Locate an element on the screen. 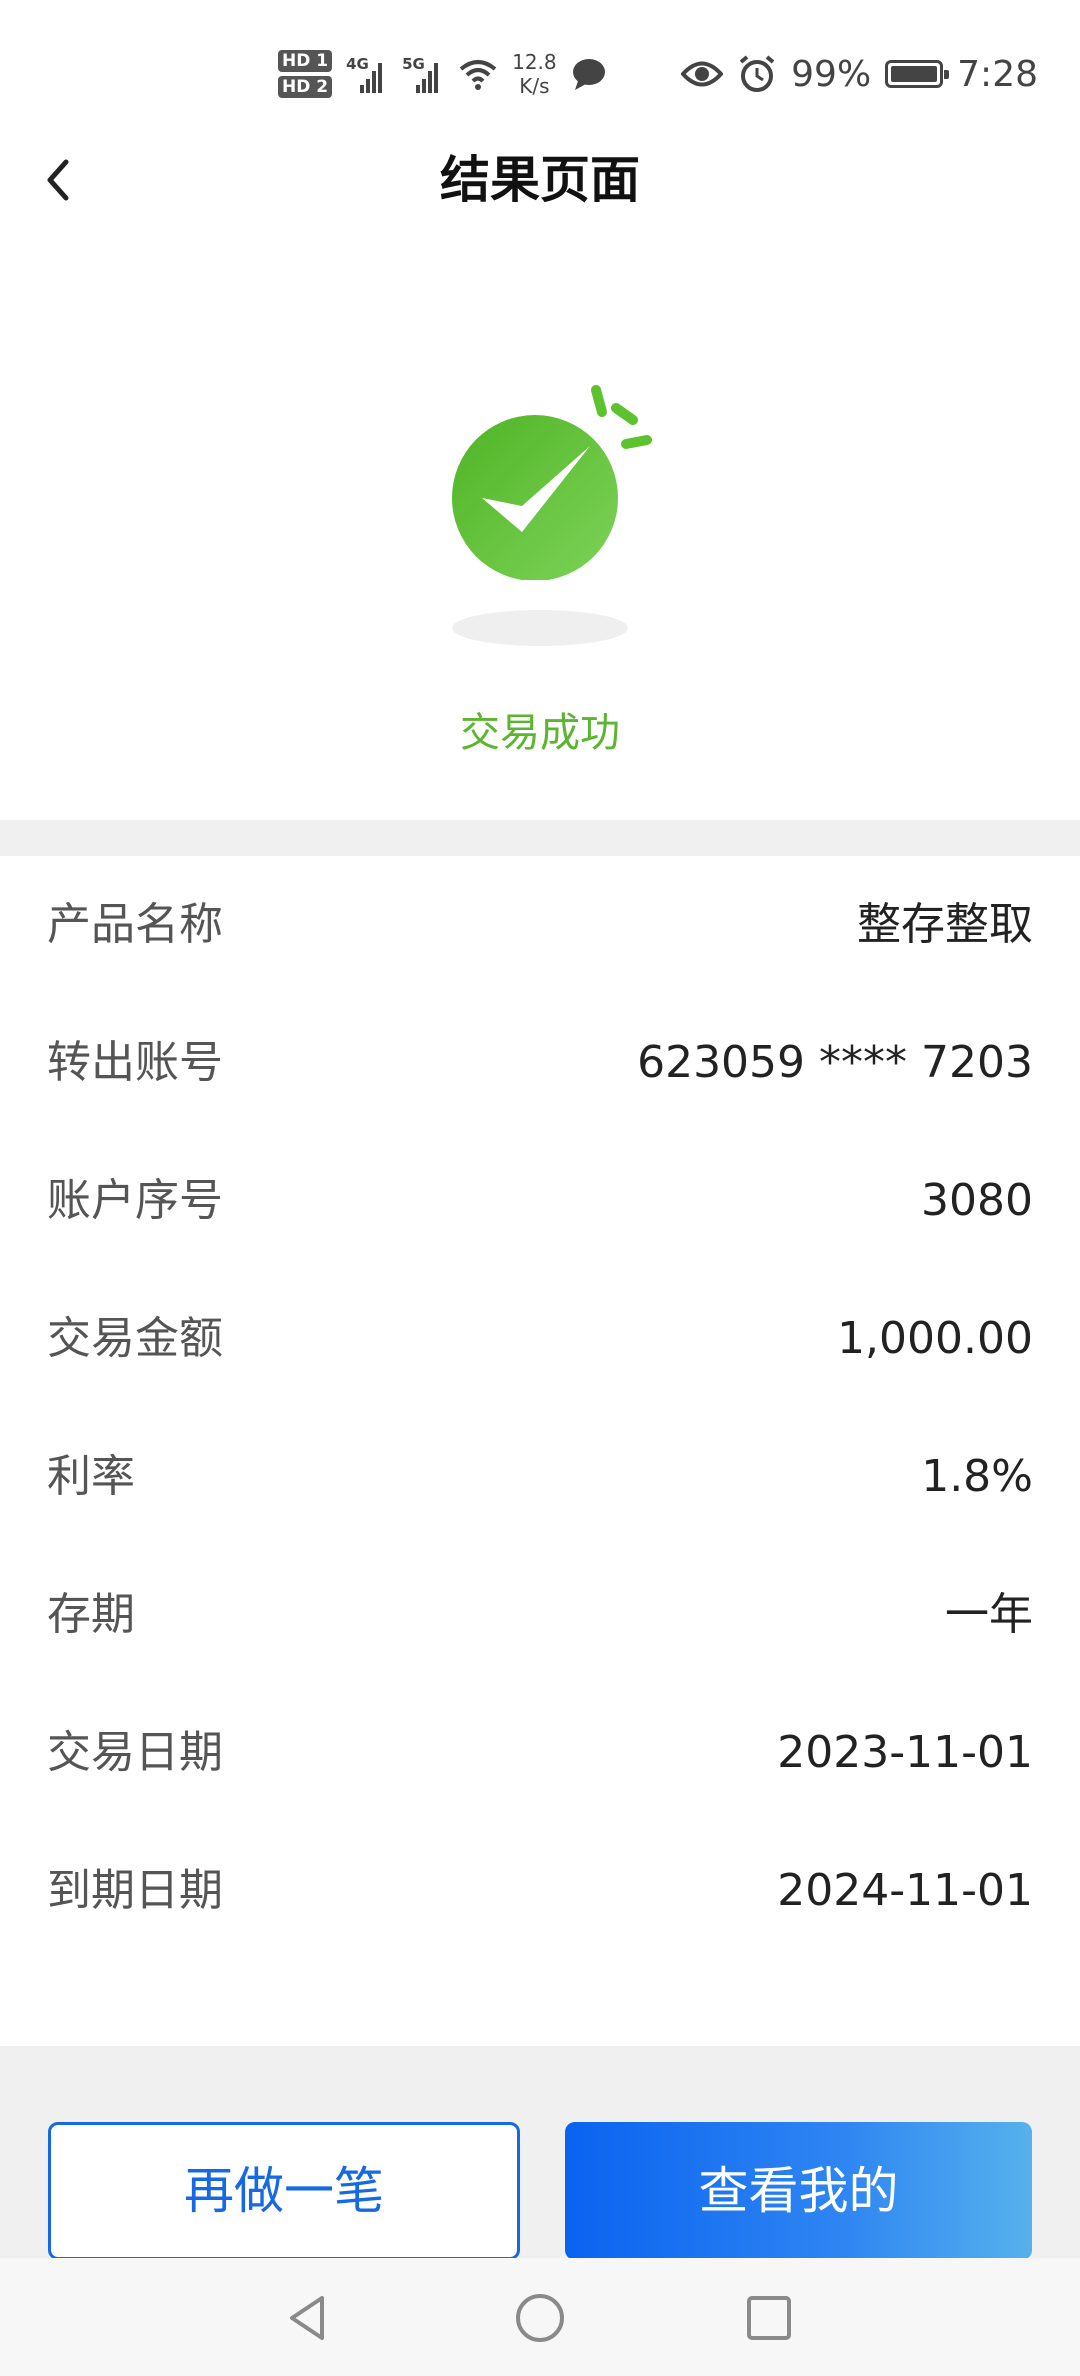 This screenshot has height=2376, width=1080. system-nav-bar is located at coordinates (540, 2317).